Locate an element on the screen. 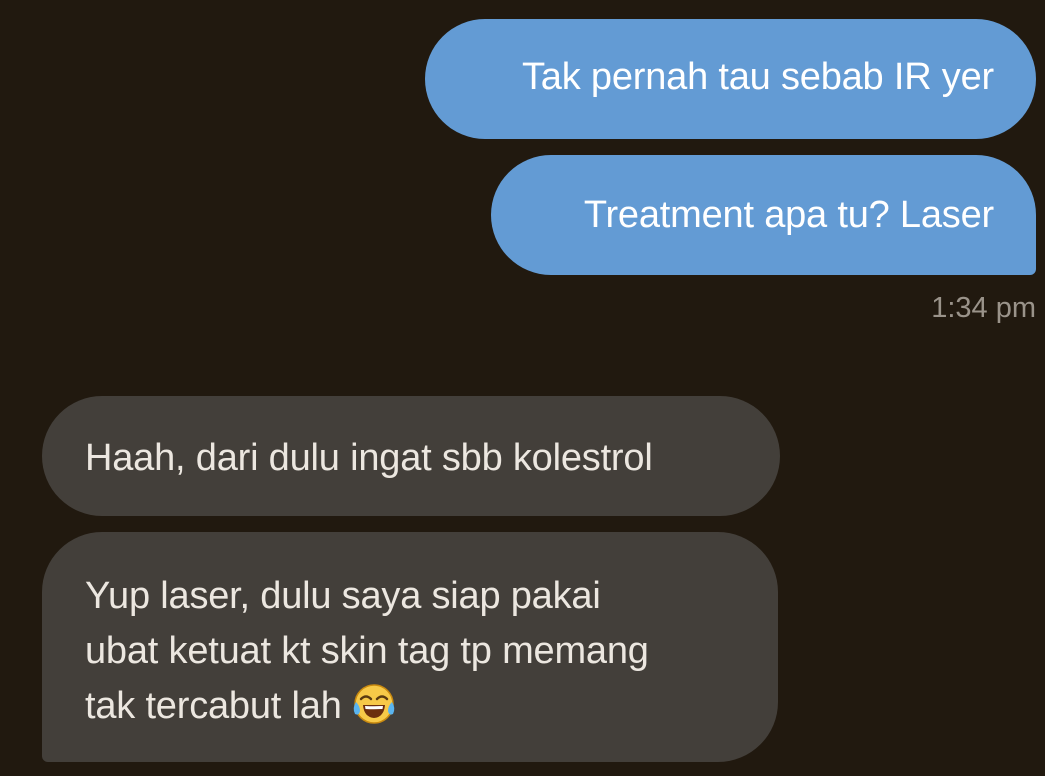 The image size is (1045, 776). face-with-tears-of-joy-icon is located at coordinates (373, 704).